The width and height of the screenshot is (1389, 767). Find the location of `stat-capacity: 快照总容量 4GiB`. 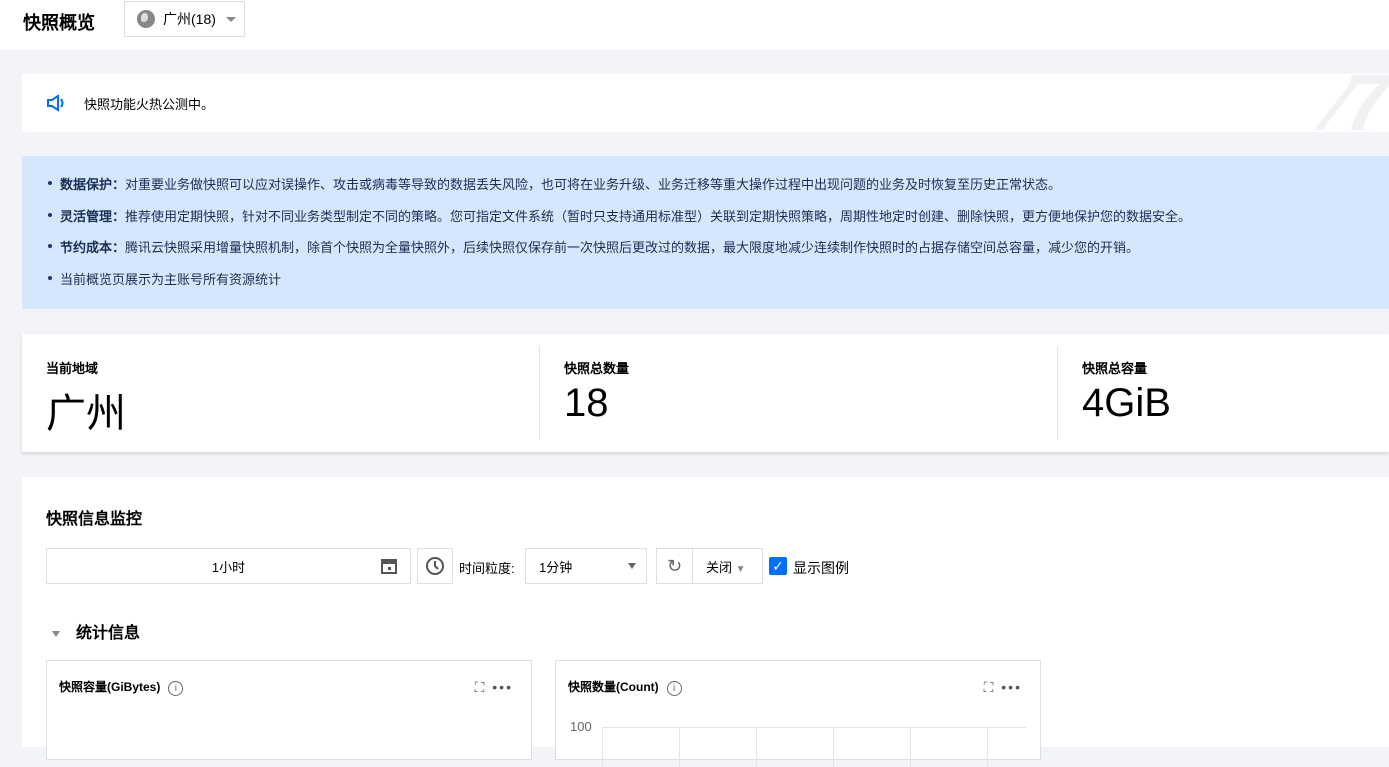

stat-capacity: 快照总容量 4GiB is located at coordinates (1126, 393).